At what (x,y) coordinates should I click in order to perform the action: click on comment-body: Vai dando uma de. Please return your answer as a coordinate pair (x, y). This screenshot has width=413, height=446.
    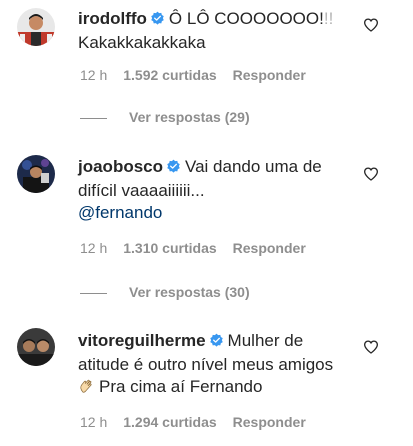
    Looking at the image, I should click on (253, 166).